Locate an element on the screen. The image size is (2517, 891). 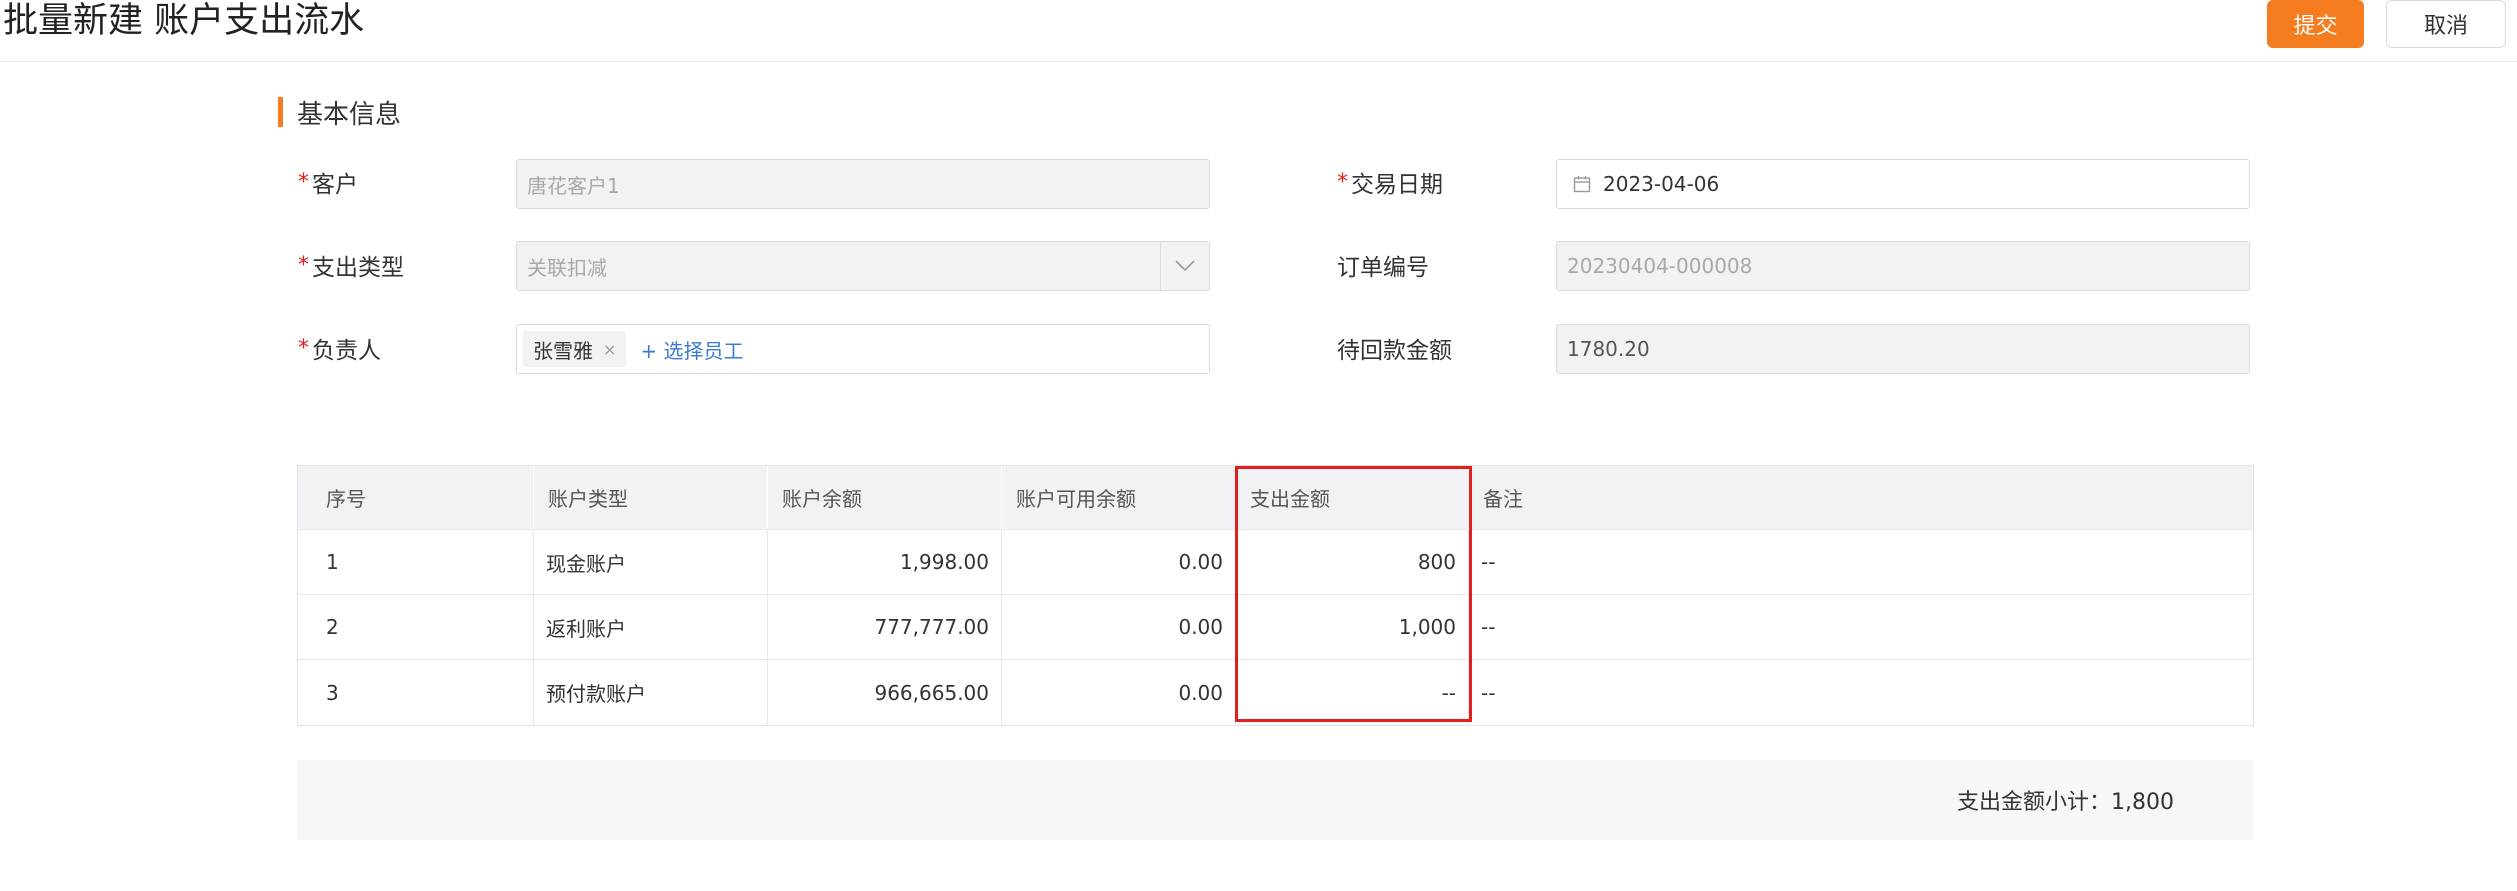
owner-label: * 负责人 is located at coordinates (339, 350).